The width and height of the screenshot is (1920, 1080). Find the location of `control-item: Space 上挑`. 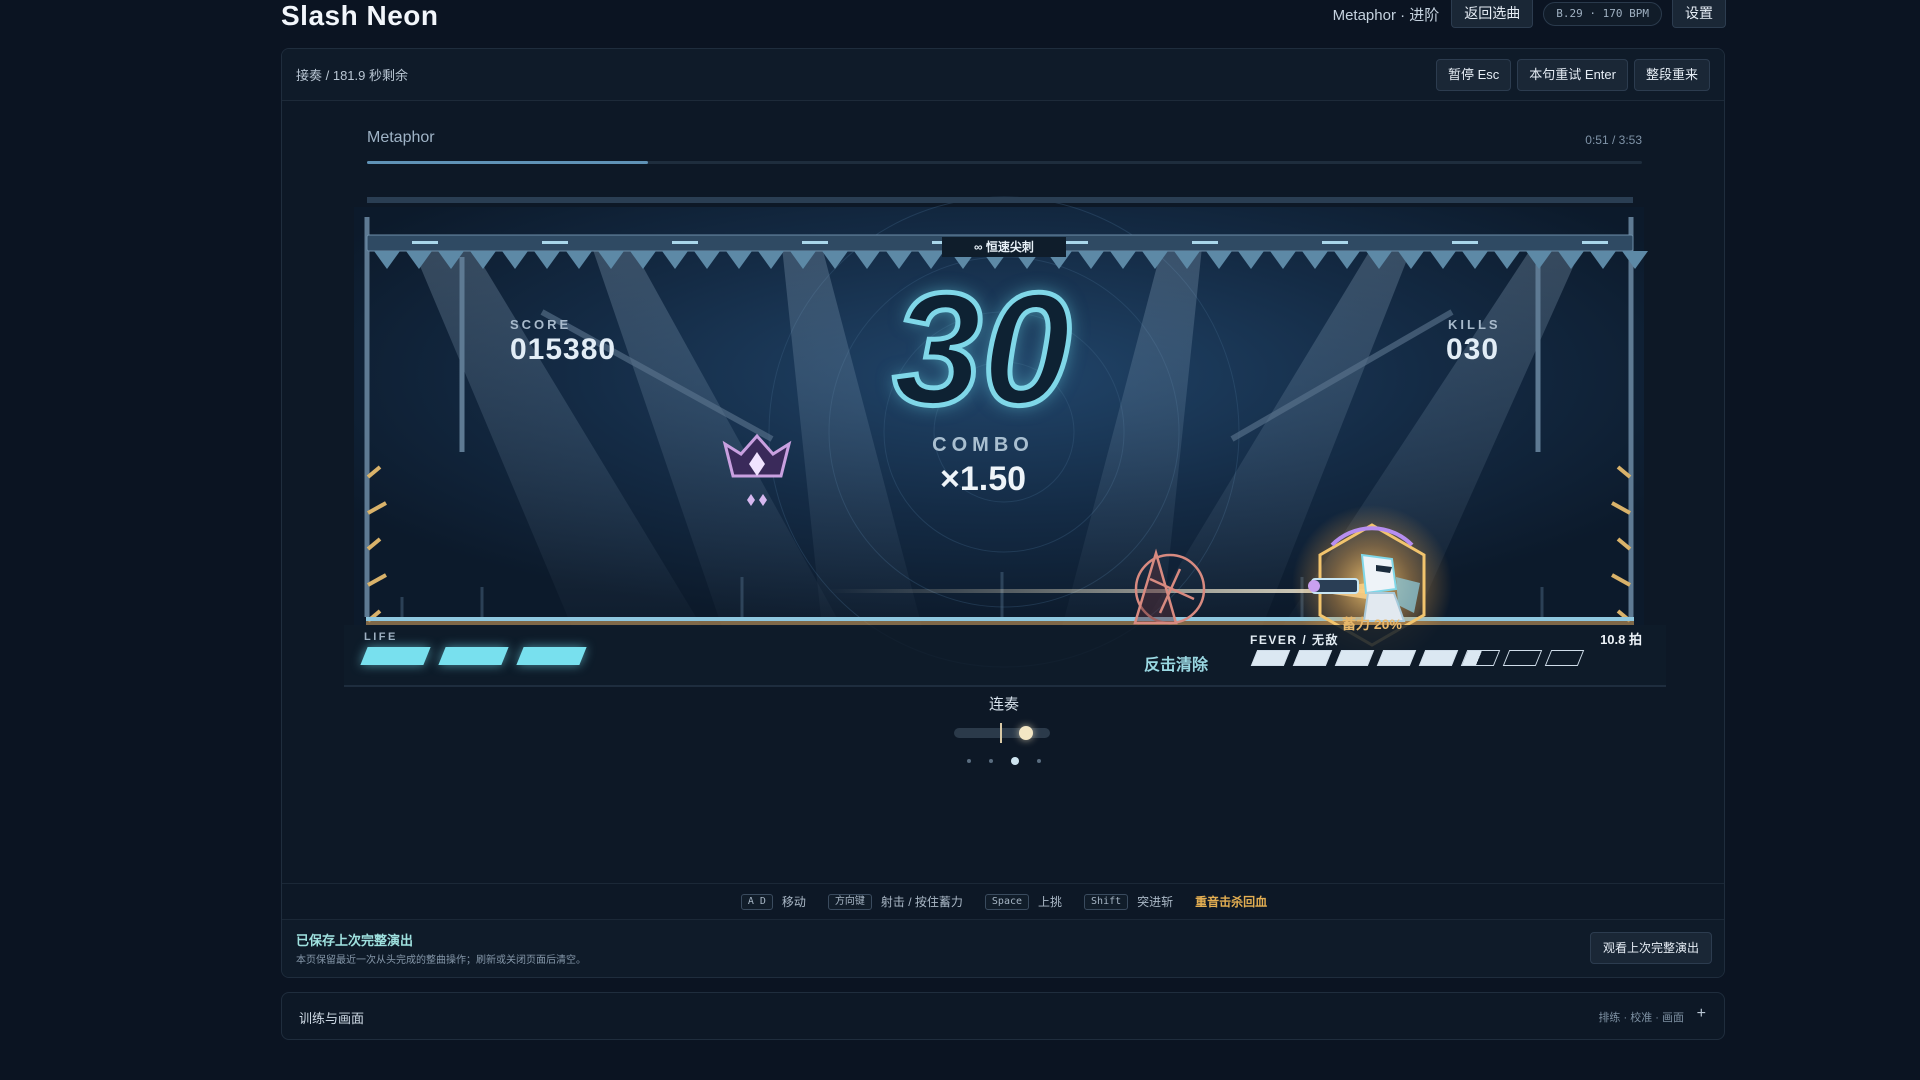

control-item: Space 上挑 is located at coordinates (1023, 901).